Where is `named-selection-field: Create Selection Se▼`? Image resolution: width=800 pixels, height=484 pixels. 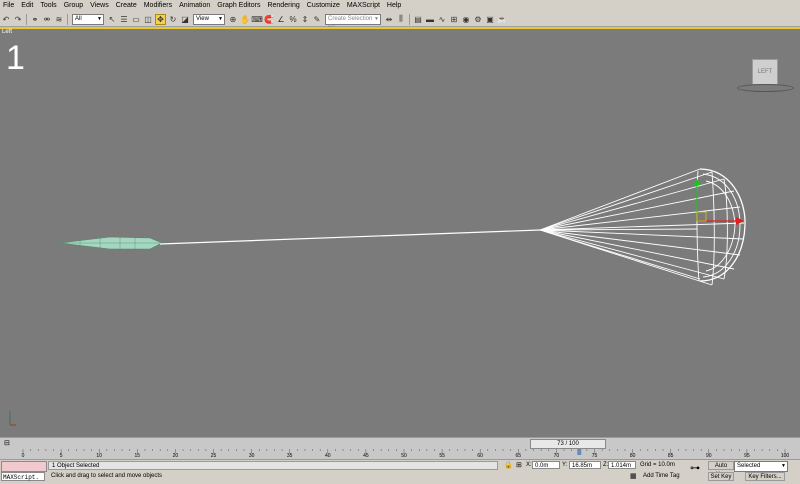 named-selection-field: Create Selection Se▼ is located at coordinates (353, 22).